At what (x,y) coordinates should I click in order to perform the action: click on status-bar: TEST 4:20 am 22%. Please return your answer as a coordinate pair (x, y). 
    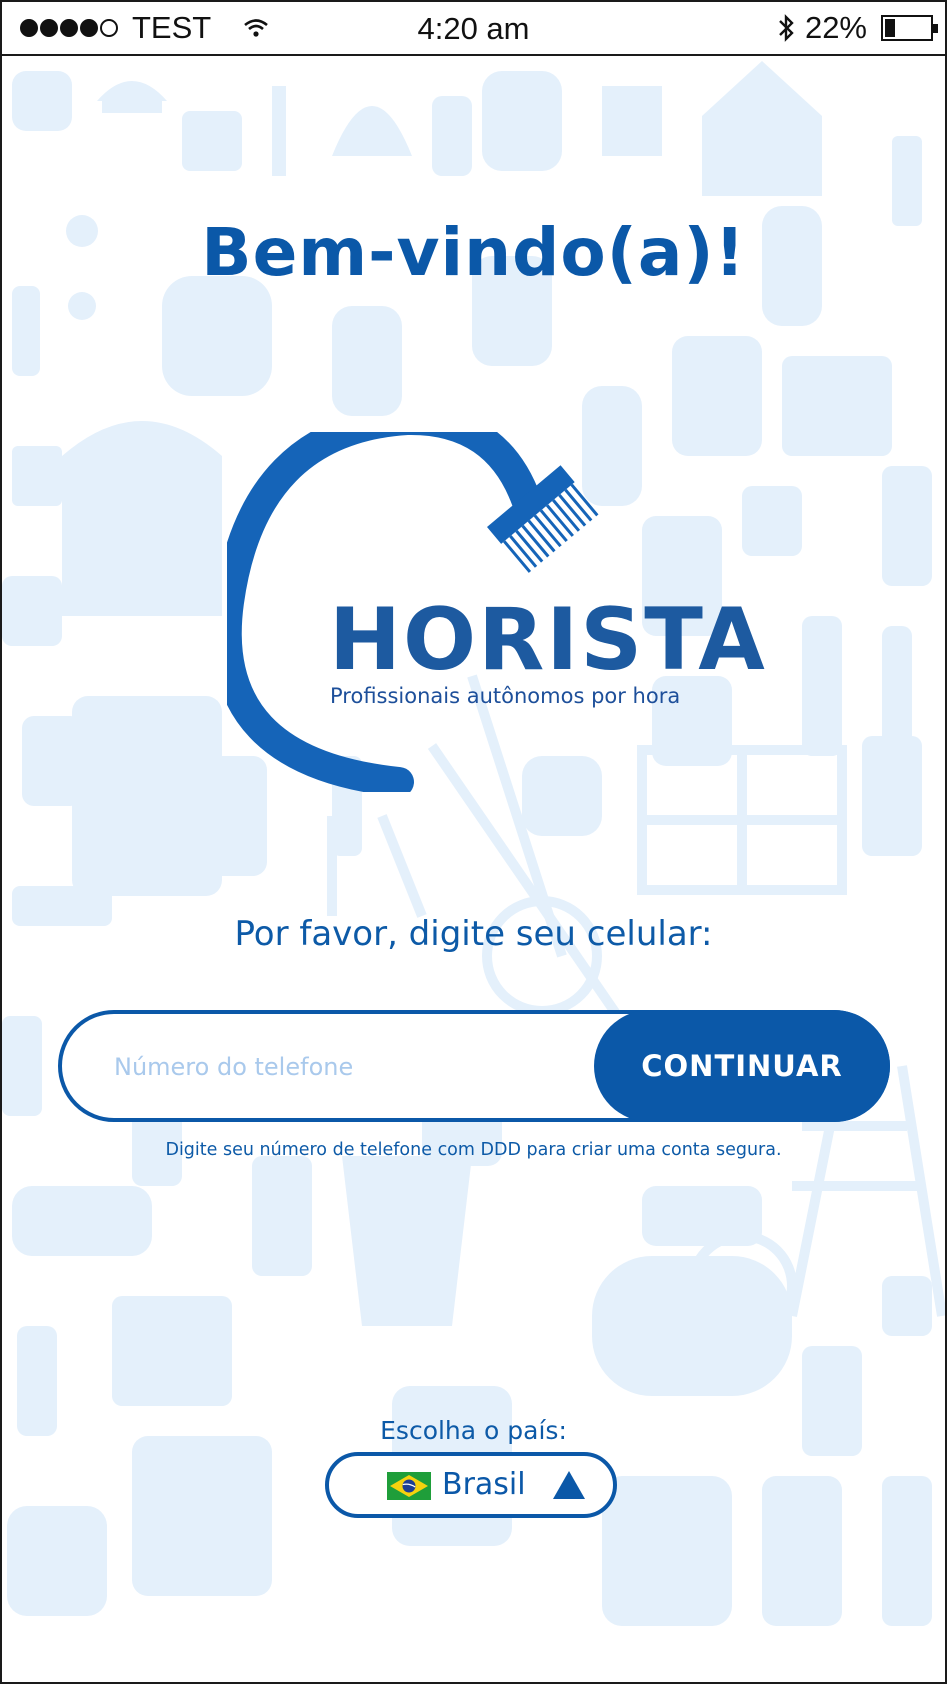
    Looking at the image, I should click on (473, 29).